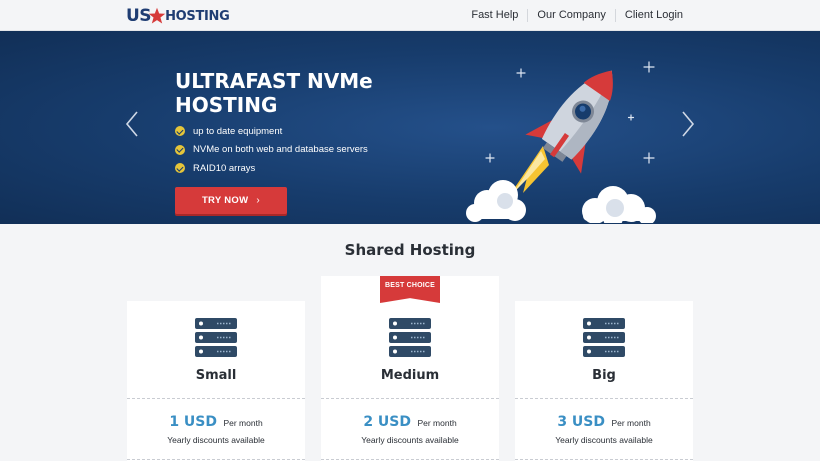 The width and height of the screenshot is (820, 461). Describe the element at coordinates (197, 16) in the screenshot. I see `logo-hosting-text: HOSTING` at that location.